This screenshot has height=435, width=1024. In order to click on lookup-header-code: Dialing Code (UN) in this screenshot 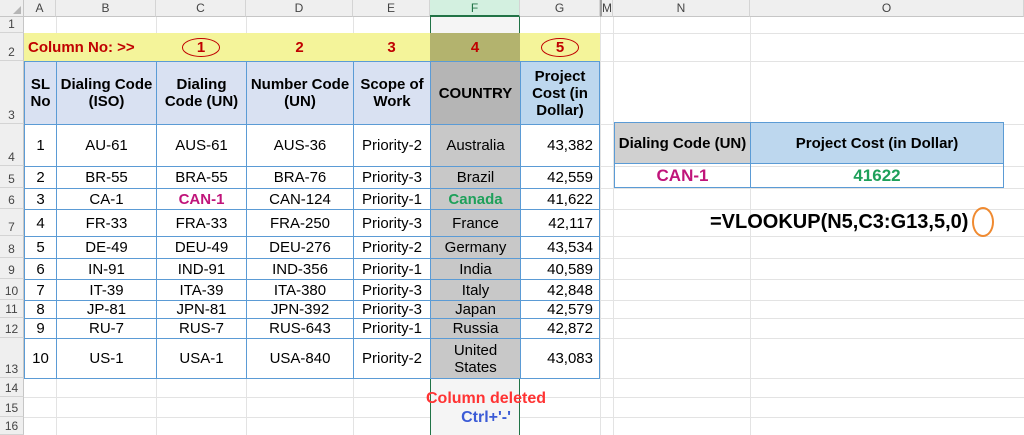, I will do `click(682, 143)`.